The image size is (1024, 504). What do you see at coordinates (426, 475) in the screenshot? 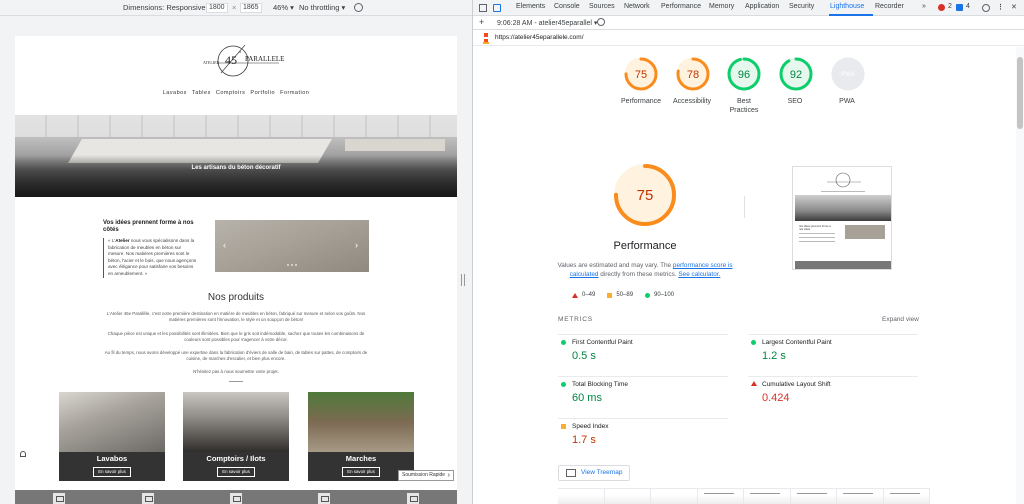
I see `quick-submit-button: Soumission Rapide` at bounding box center [426, 475].